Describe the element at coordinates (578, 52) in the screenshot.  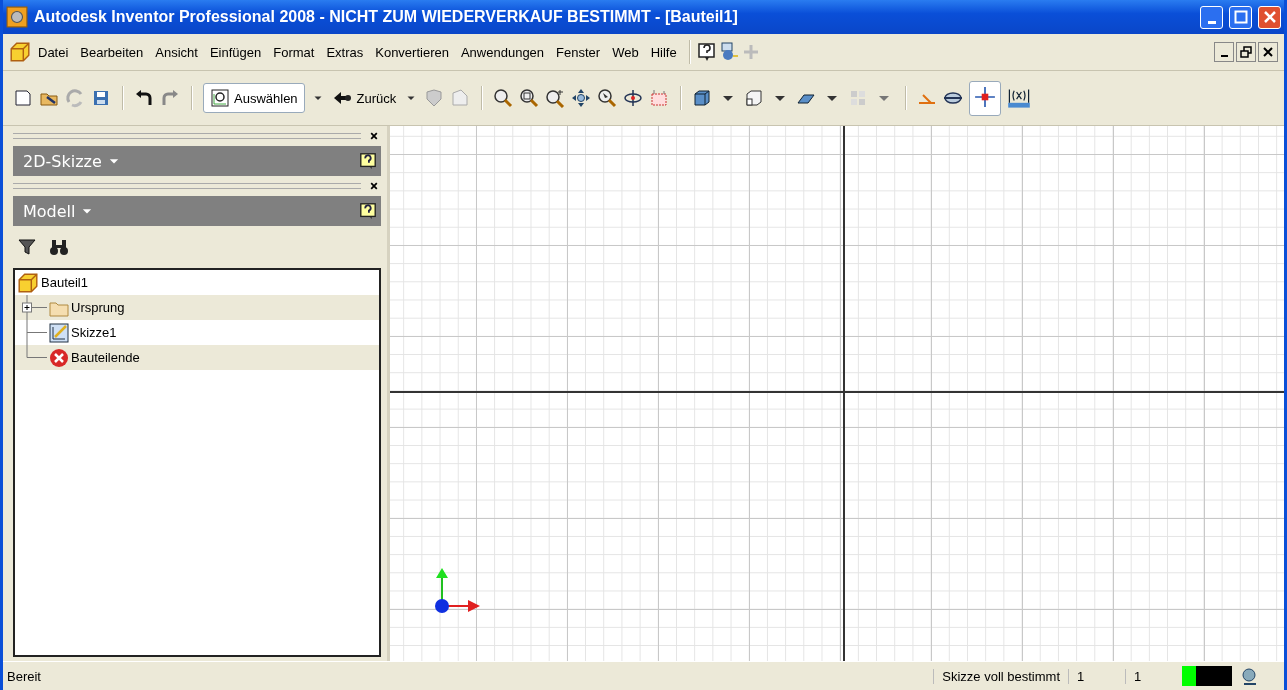
I see `menu-item: Fenster` at that location.